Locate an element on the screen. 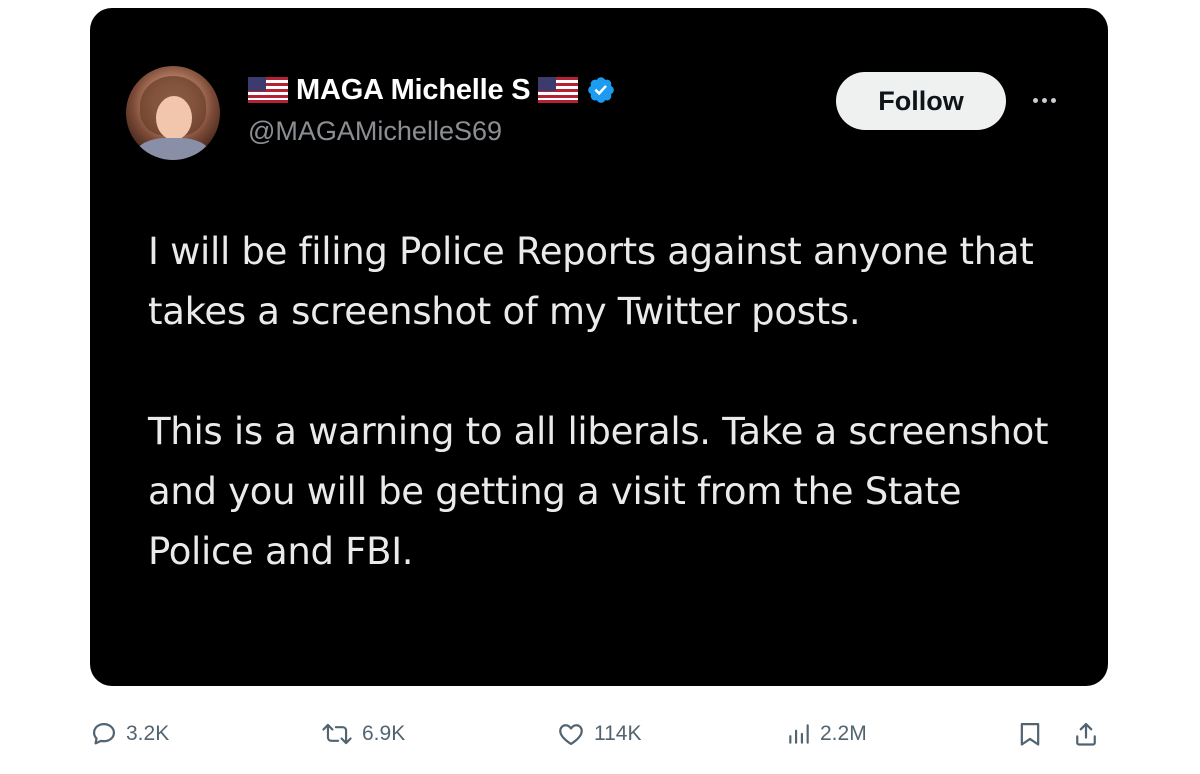 The image size is (1200, 774). avatar is located at coordinates (173, 113).